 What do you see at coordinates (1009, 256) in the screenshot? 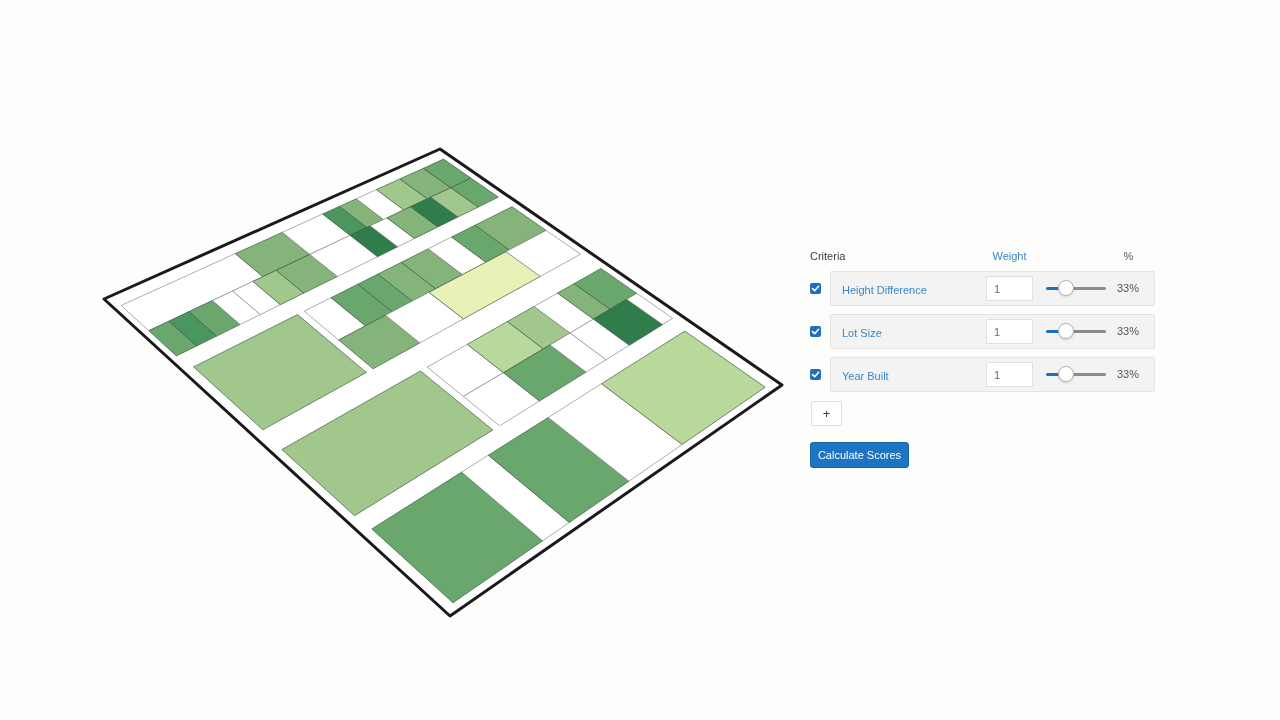
I see `weight-header: Weight` at bounding box center [1009, 256].